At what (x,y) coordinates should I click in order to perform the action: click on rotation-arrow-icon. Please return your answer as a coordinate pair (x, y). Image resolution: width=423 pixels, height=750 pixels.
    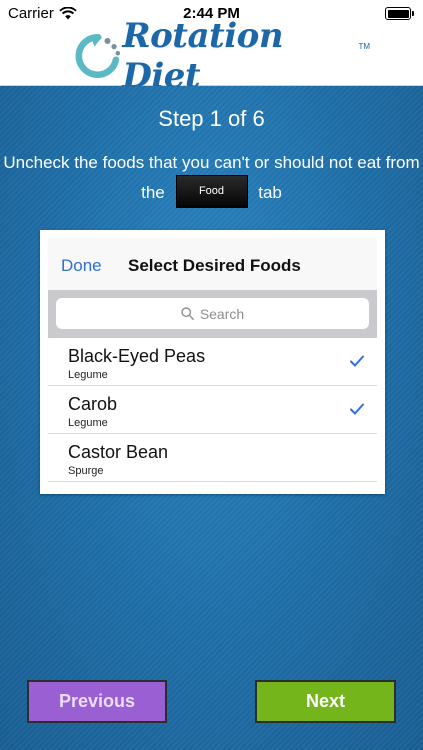
    Looking at the image, I should click on (98, 55).